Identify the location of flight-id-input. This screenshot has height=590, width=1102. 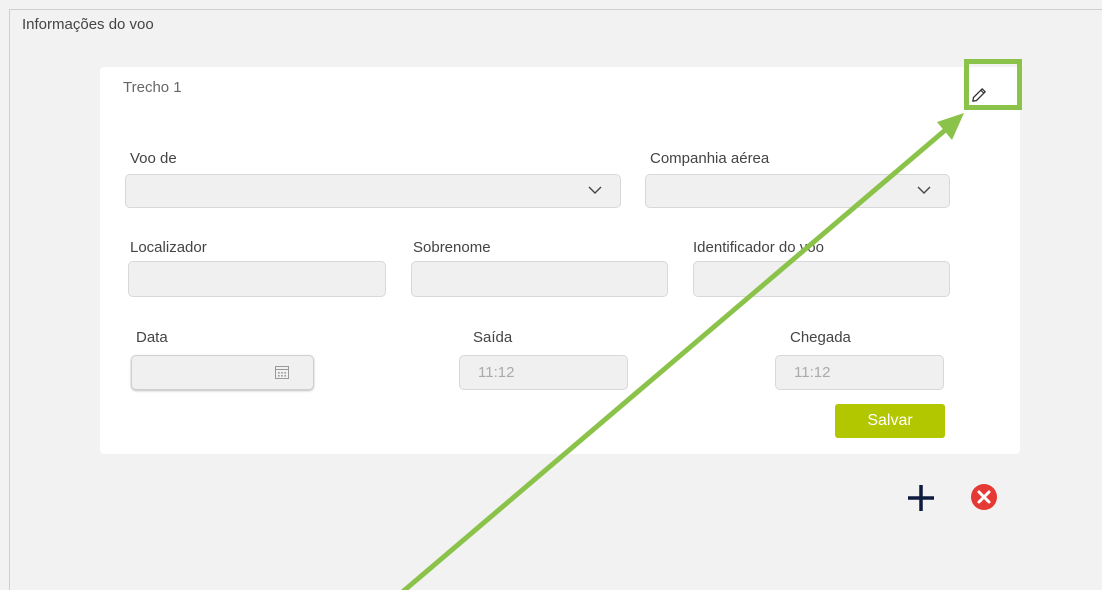
(821, 279).